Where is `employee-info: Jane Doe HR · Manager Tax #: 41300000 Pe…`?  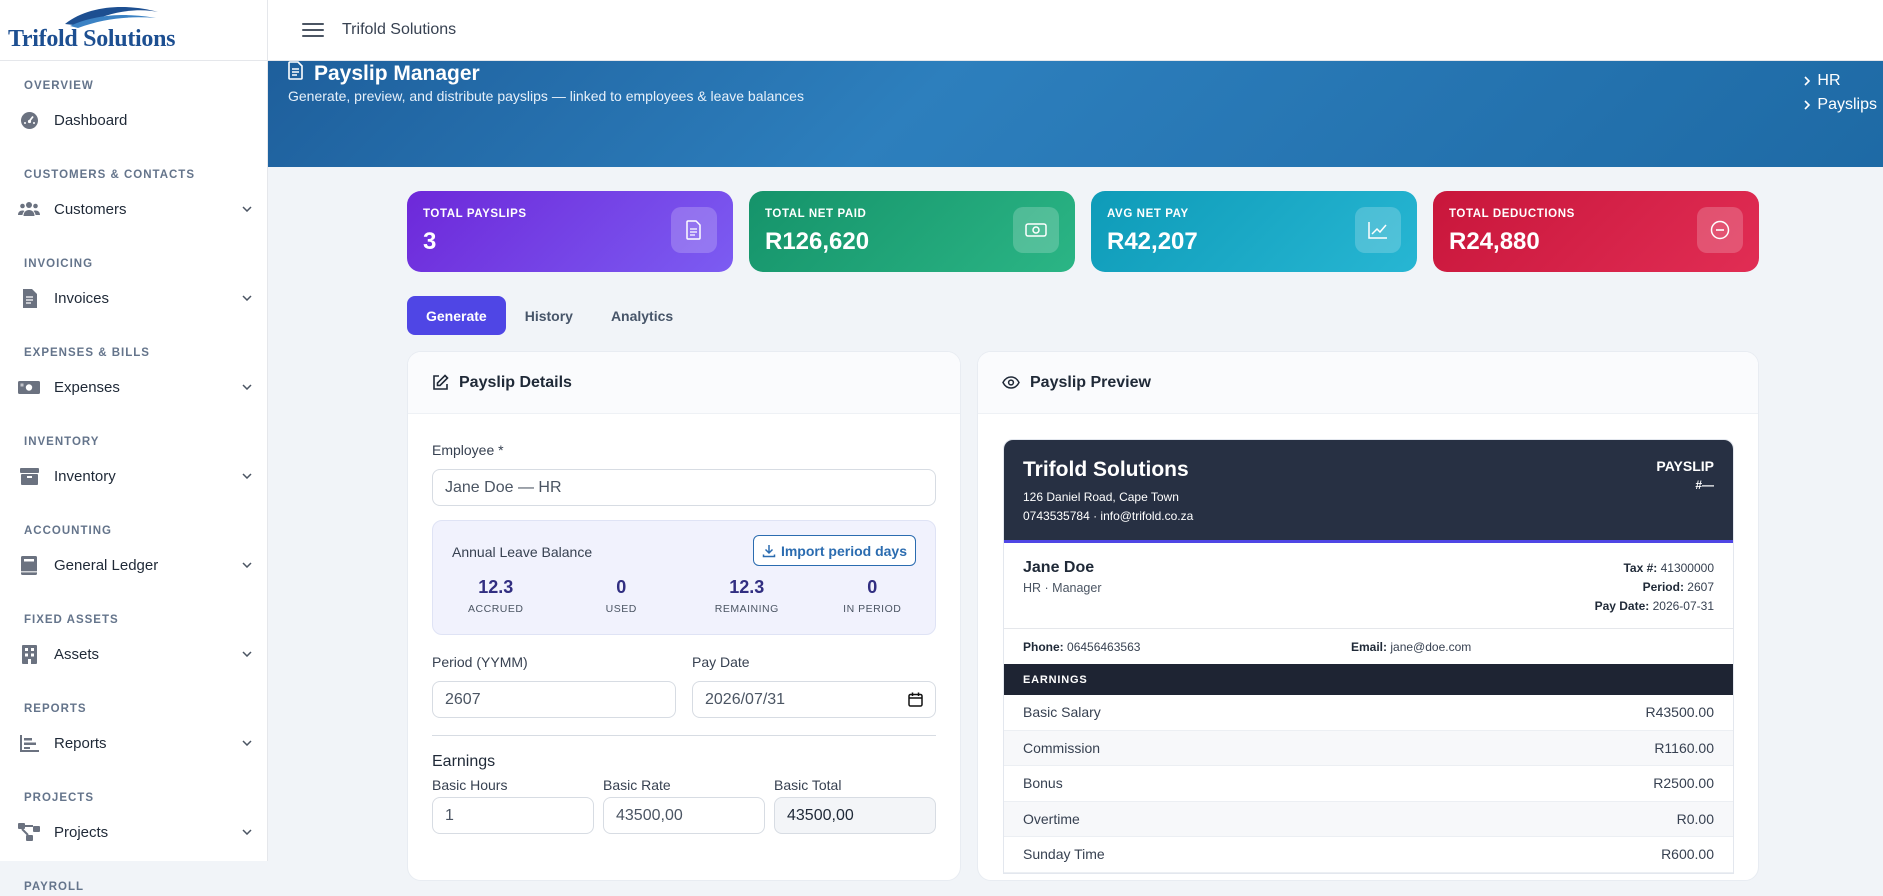 employee-info: Jane Doe HR · Manager Tax #: 41300000 Pe… is located at coordinates (1368, 586).